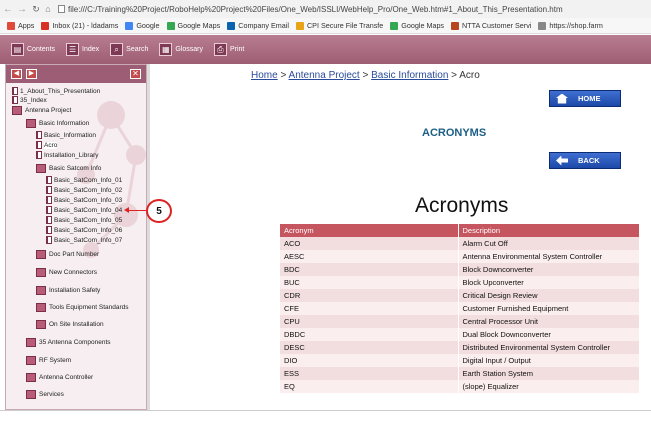  What do you see at coordinates (56, 91) in the screenshot?
I see `toc-page-item: 1_About_This_Presentation` at bounding box center [56, 91].